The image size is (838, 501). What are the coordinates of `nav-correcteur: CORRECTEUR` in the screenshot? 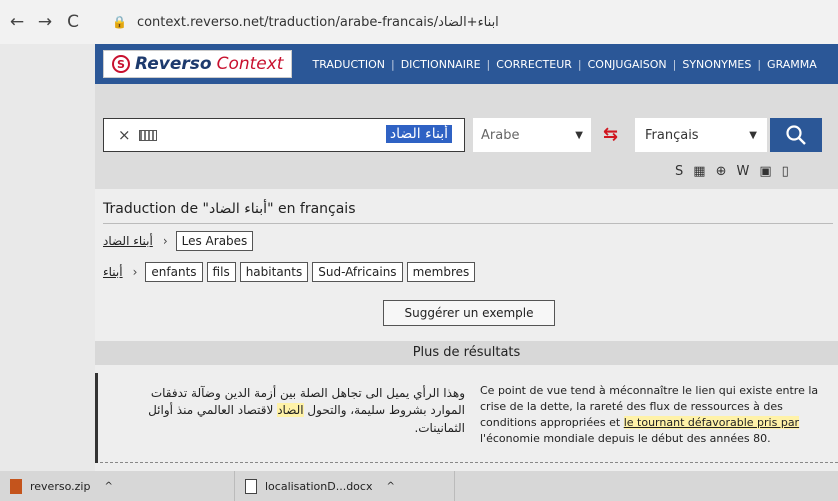 It's located at (534, 64).